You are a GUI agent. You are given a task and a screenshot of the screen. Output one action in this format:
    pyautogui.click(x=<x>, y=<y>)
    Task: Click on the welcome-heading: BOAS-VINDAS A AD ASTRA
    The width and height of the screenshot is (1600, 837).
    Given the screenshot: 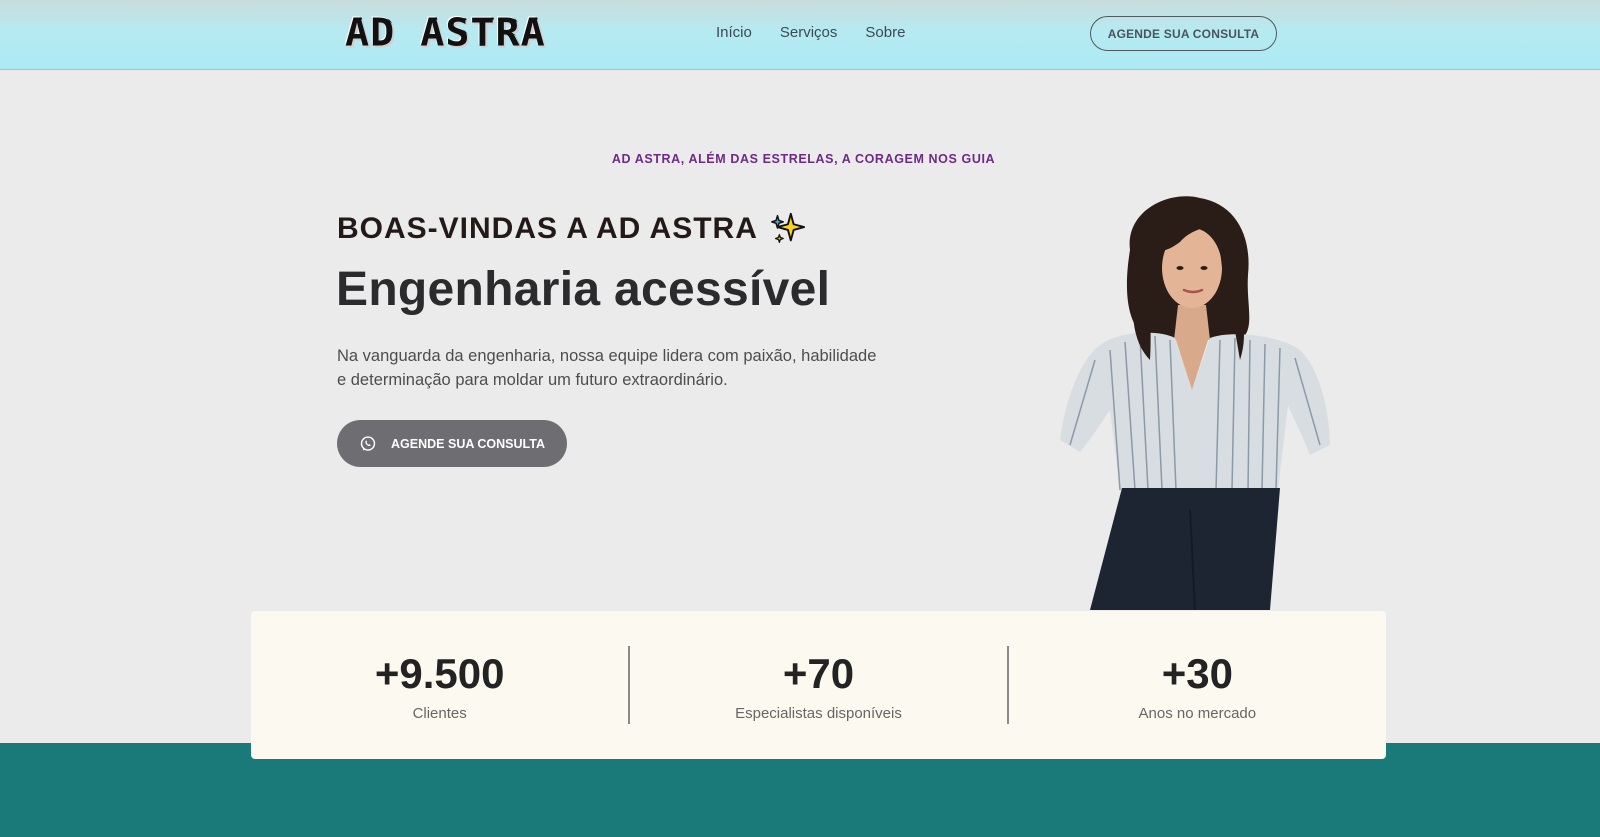 What is the action you would take?
    pyautogui.click(x=571, y=229)
    